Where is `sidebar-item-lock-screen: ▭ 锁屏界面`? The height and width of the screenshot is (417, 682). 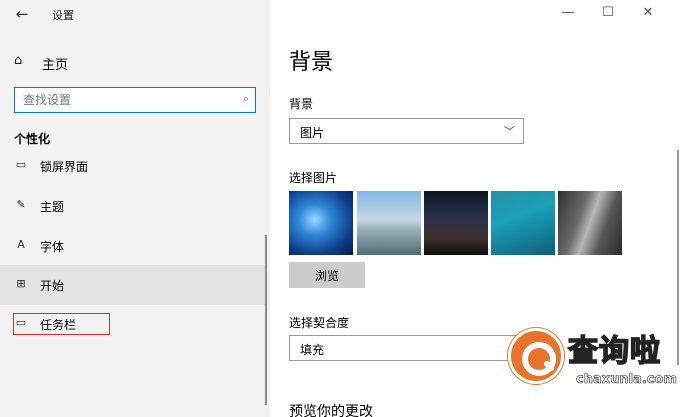
sidebar-item-lock-screen: ▭ 锁屏界面 is located at coordinates (132, 166).